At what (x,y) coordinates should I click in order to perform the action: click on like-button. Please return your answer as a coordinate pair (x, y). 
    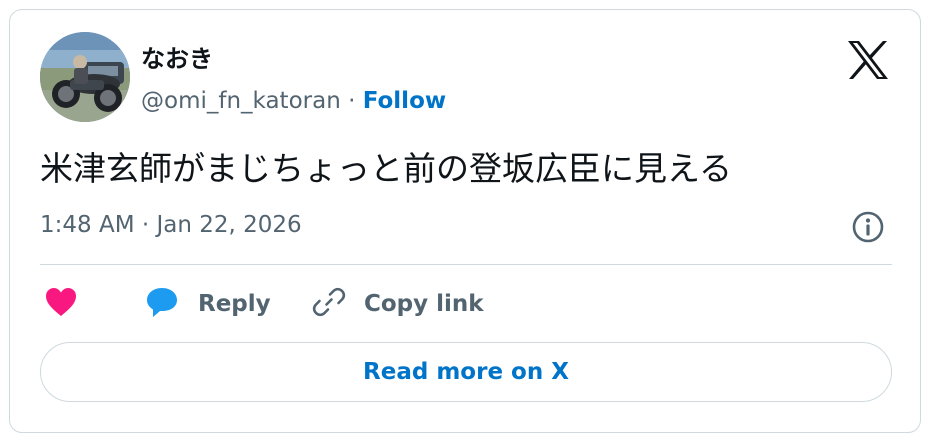
    Looking at the image, I should click on (61, 304).